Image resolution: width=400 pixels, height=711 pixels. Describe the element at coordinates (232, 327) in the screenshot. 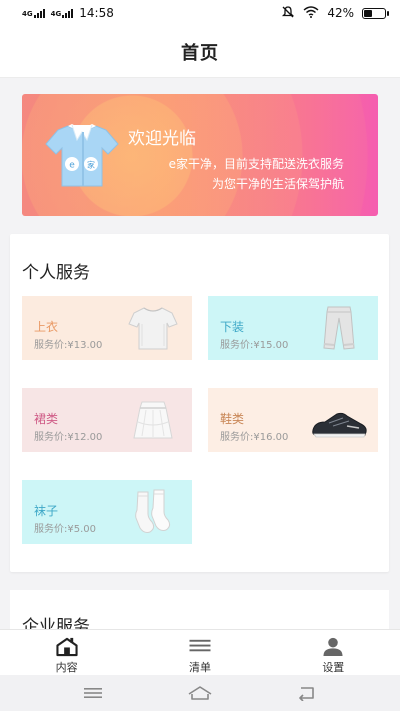

I see `service-name: 下装` at that location.